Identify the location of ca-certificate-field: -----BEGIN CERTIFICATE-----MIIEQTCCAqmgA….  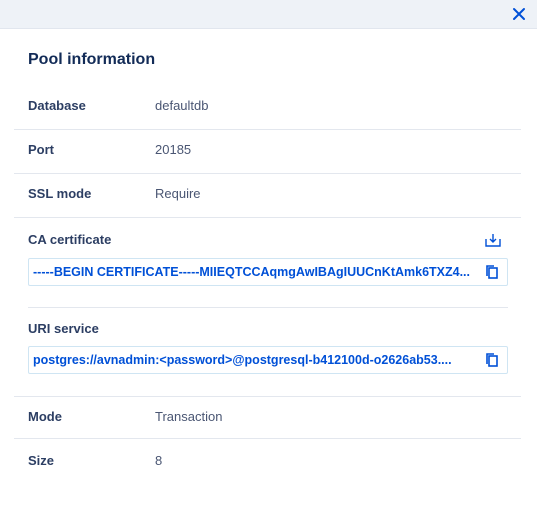
(268, 272).